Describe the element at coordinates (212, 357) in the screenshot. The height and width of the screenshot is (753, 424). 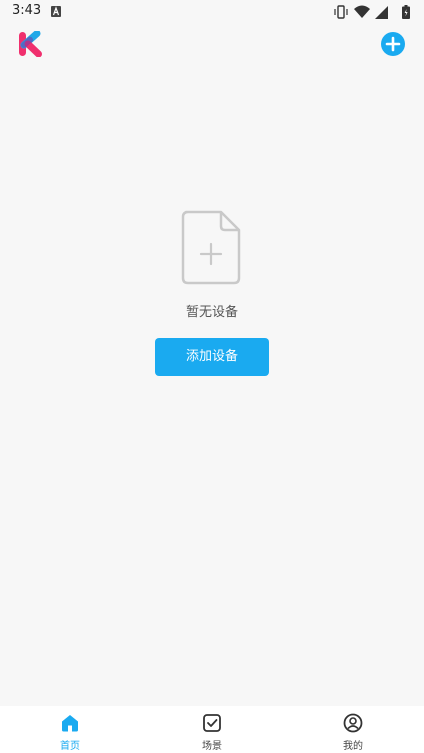
I see `add-device-button: 添加设备` at that location.